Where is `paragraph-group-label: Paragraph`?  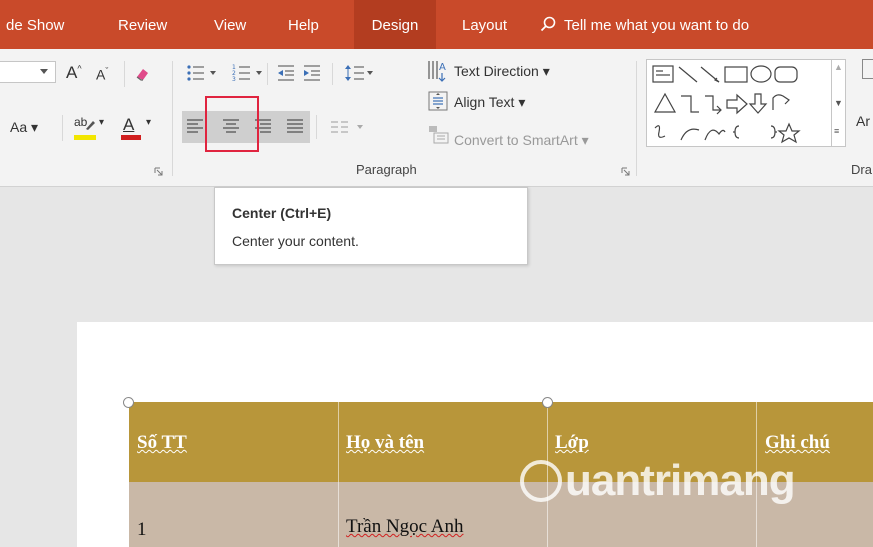
paragraph-group-label: Paragraph is located at coordinates (386, 169).